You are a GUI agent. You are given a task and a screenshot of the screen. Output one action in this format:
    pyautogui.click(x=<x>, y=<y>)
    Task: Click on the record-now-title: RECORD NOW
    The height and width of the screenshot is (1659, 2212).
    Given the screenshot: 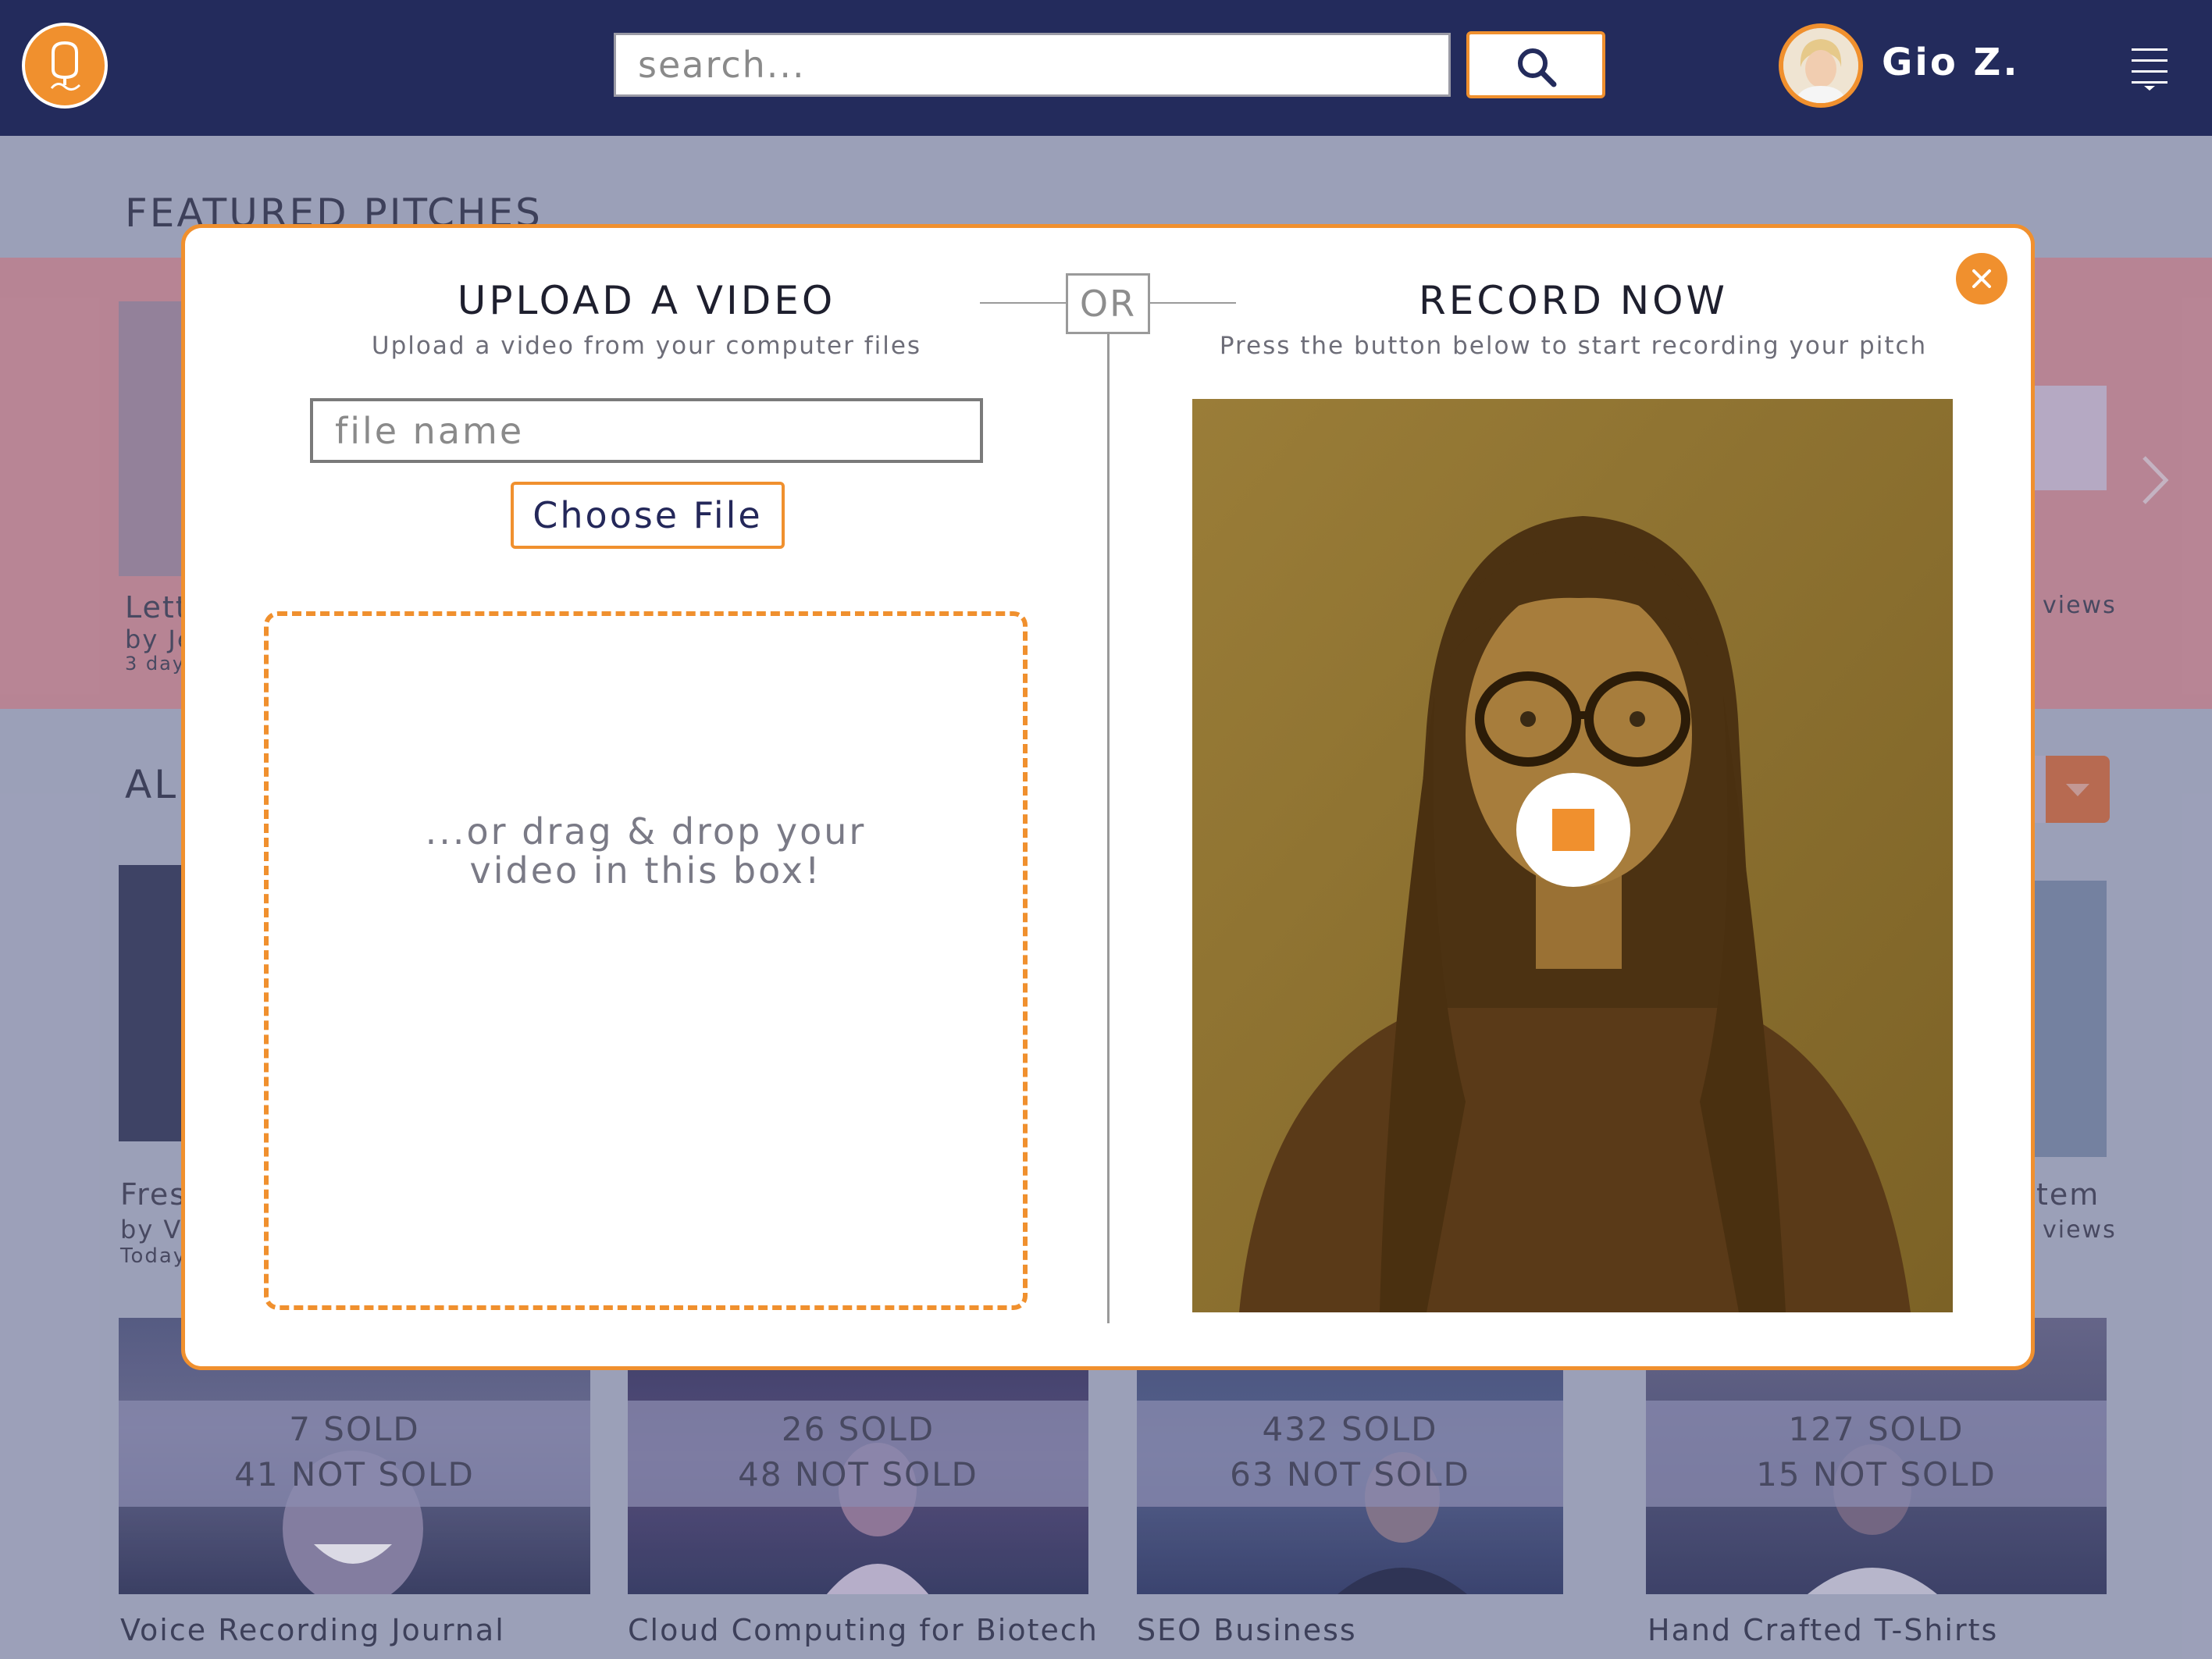 What is the action you would take?
    pyautogui.click(x=1573, y=300)
    